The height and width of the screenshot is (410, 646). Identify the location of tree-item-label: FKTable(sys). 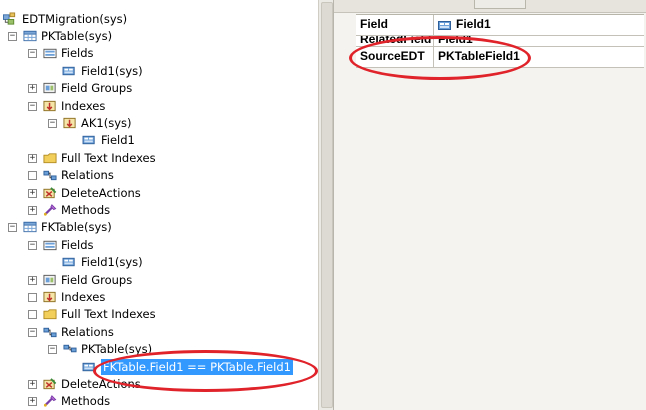
(76, 227).